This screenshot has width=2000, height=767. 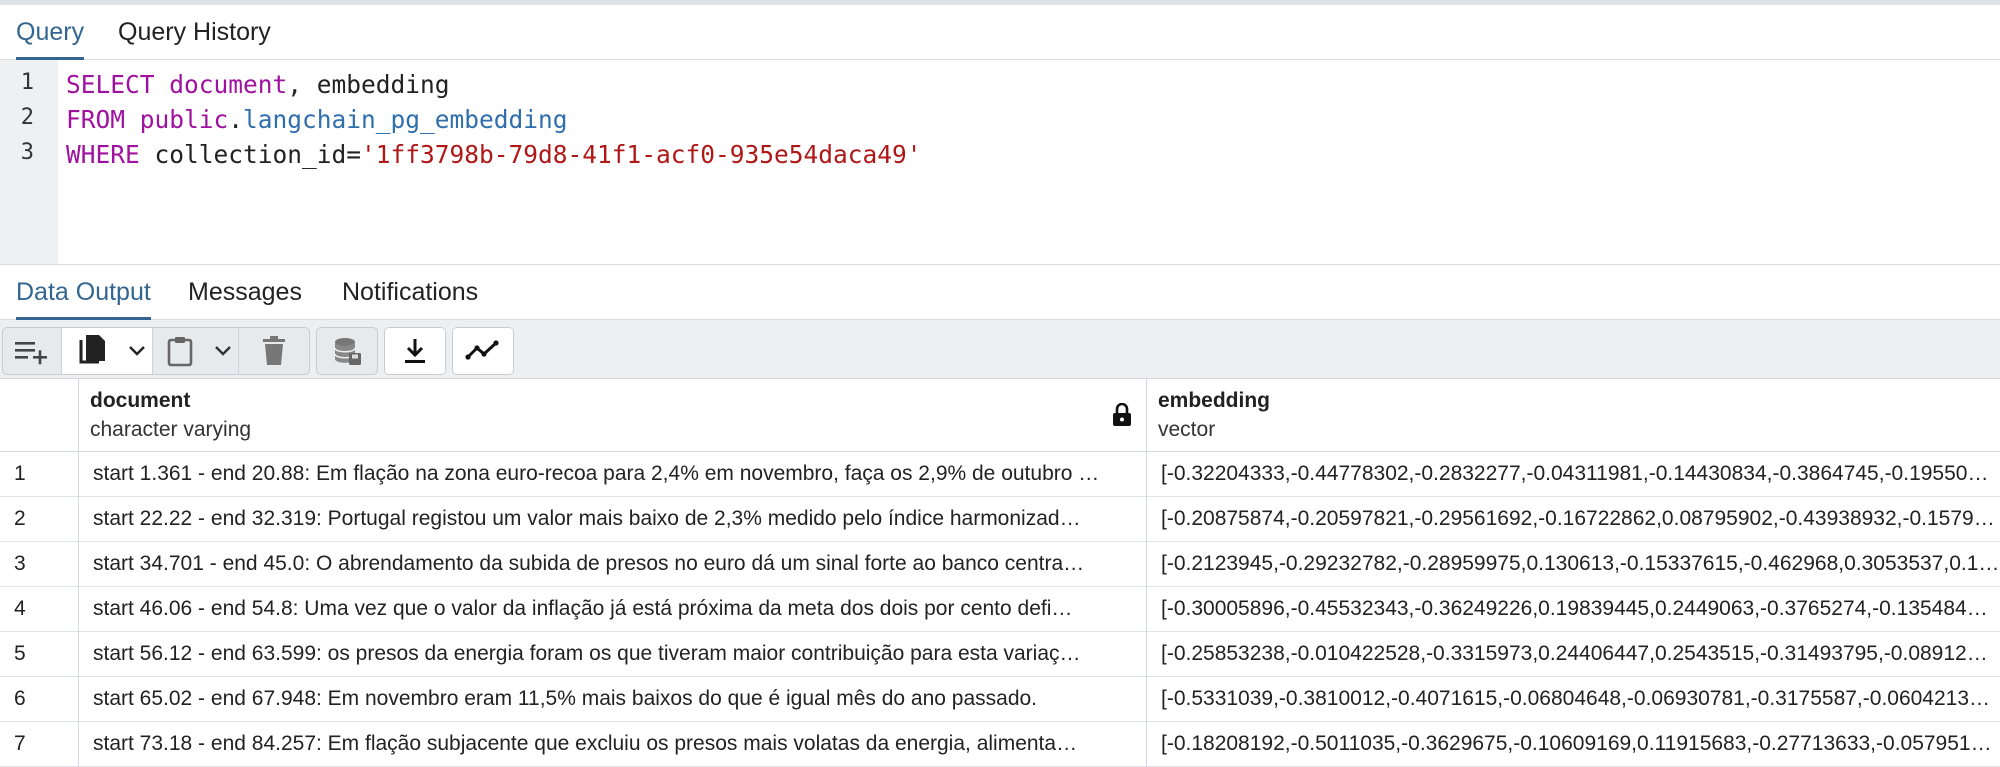 What do you see at coordinates (236, 119) in the screenshot?
I see `code-token: .` at bounding box center [236, 119].